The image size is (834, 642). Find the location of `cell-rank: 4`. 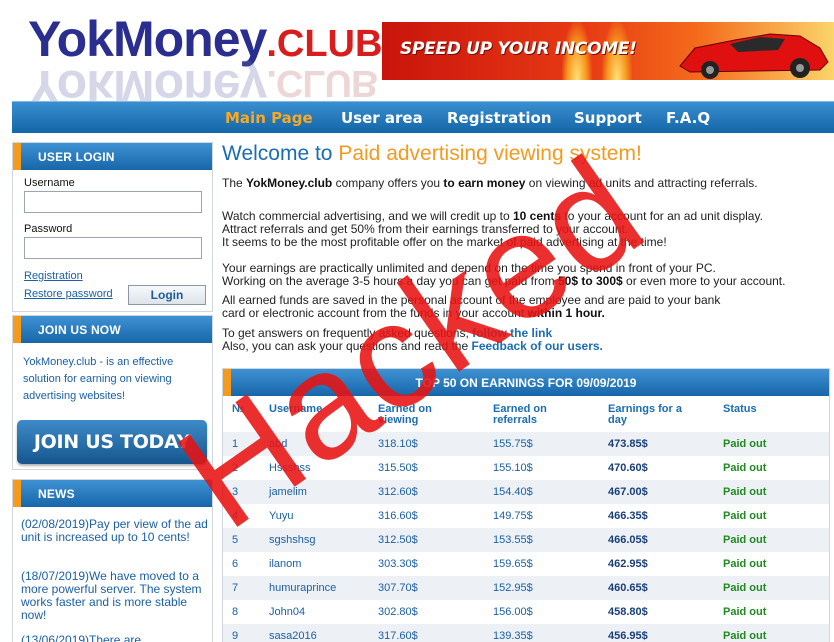

cell-rank: 4 is located at coordinates (235, 516).